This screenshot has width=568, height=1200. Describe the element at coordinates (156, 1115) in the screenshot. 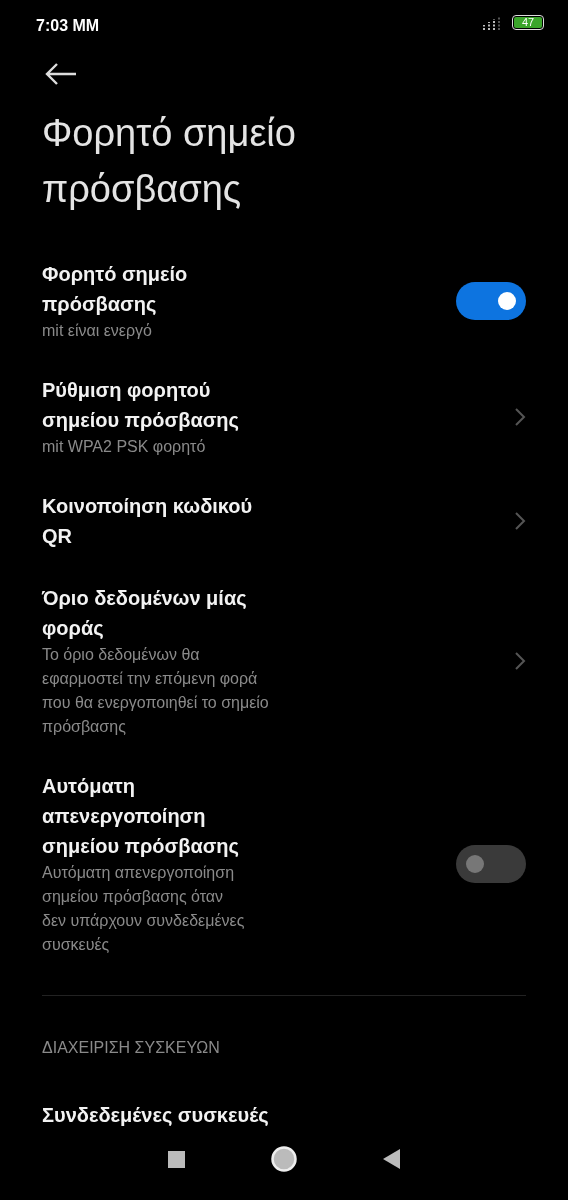

I see `item-title: Συνδεδεμένες συσκευές` at that location.